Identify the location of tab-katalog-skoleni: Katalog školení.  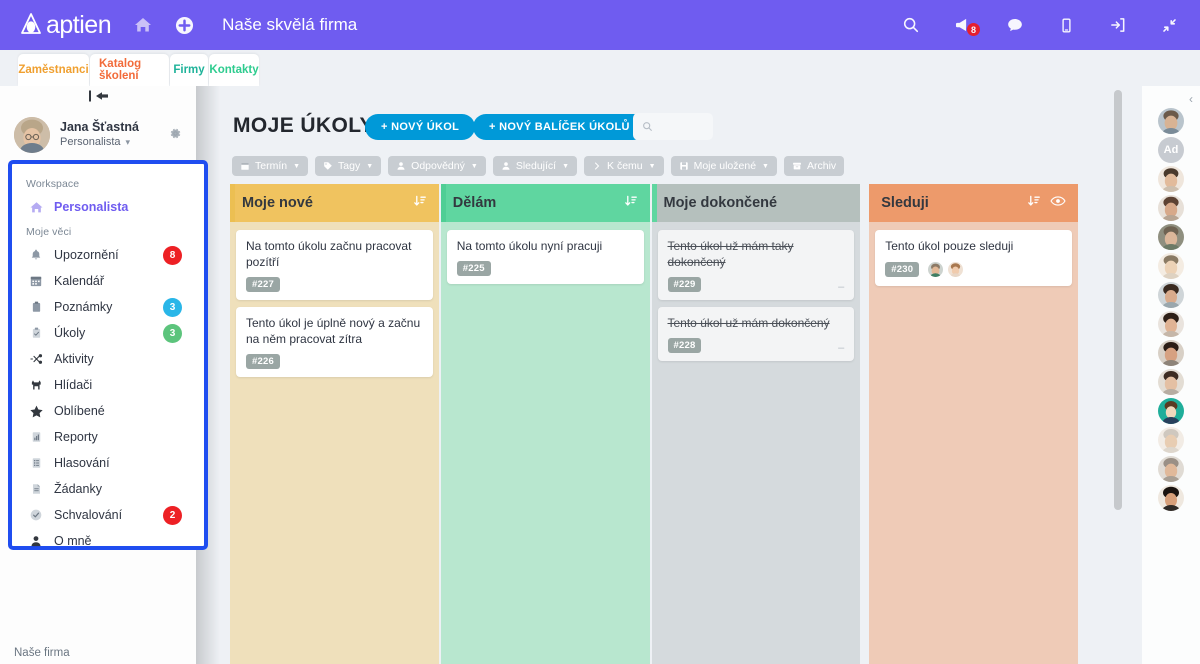
(129, 70).